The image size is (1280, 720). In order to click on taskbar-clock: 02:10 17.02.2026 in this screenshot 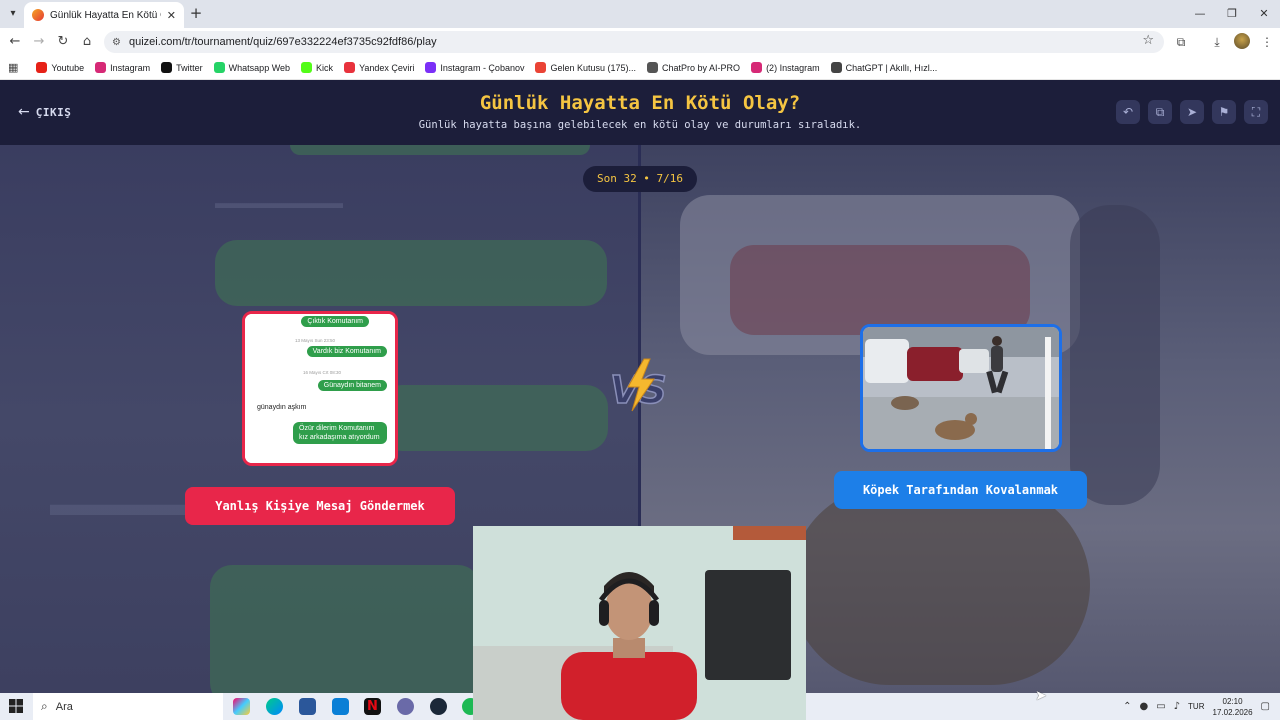, I will do `click(1233, 707)`.